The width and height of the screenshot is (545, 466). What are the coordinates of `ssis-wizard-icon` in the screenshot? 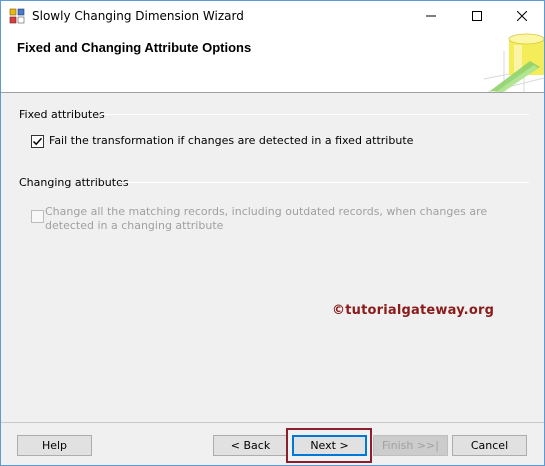 It's located at (17, 16).